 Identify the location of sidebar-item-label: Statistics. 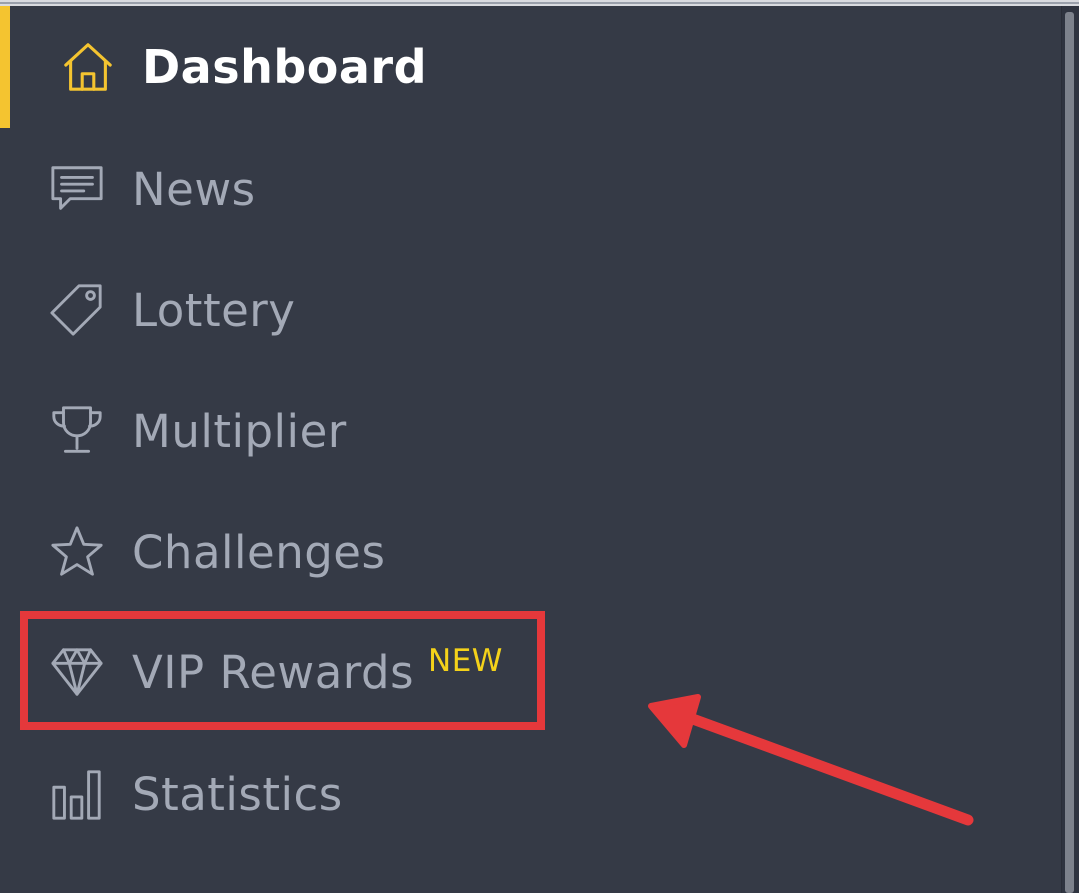
(237, 794).